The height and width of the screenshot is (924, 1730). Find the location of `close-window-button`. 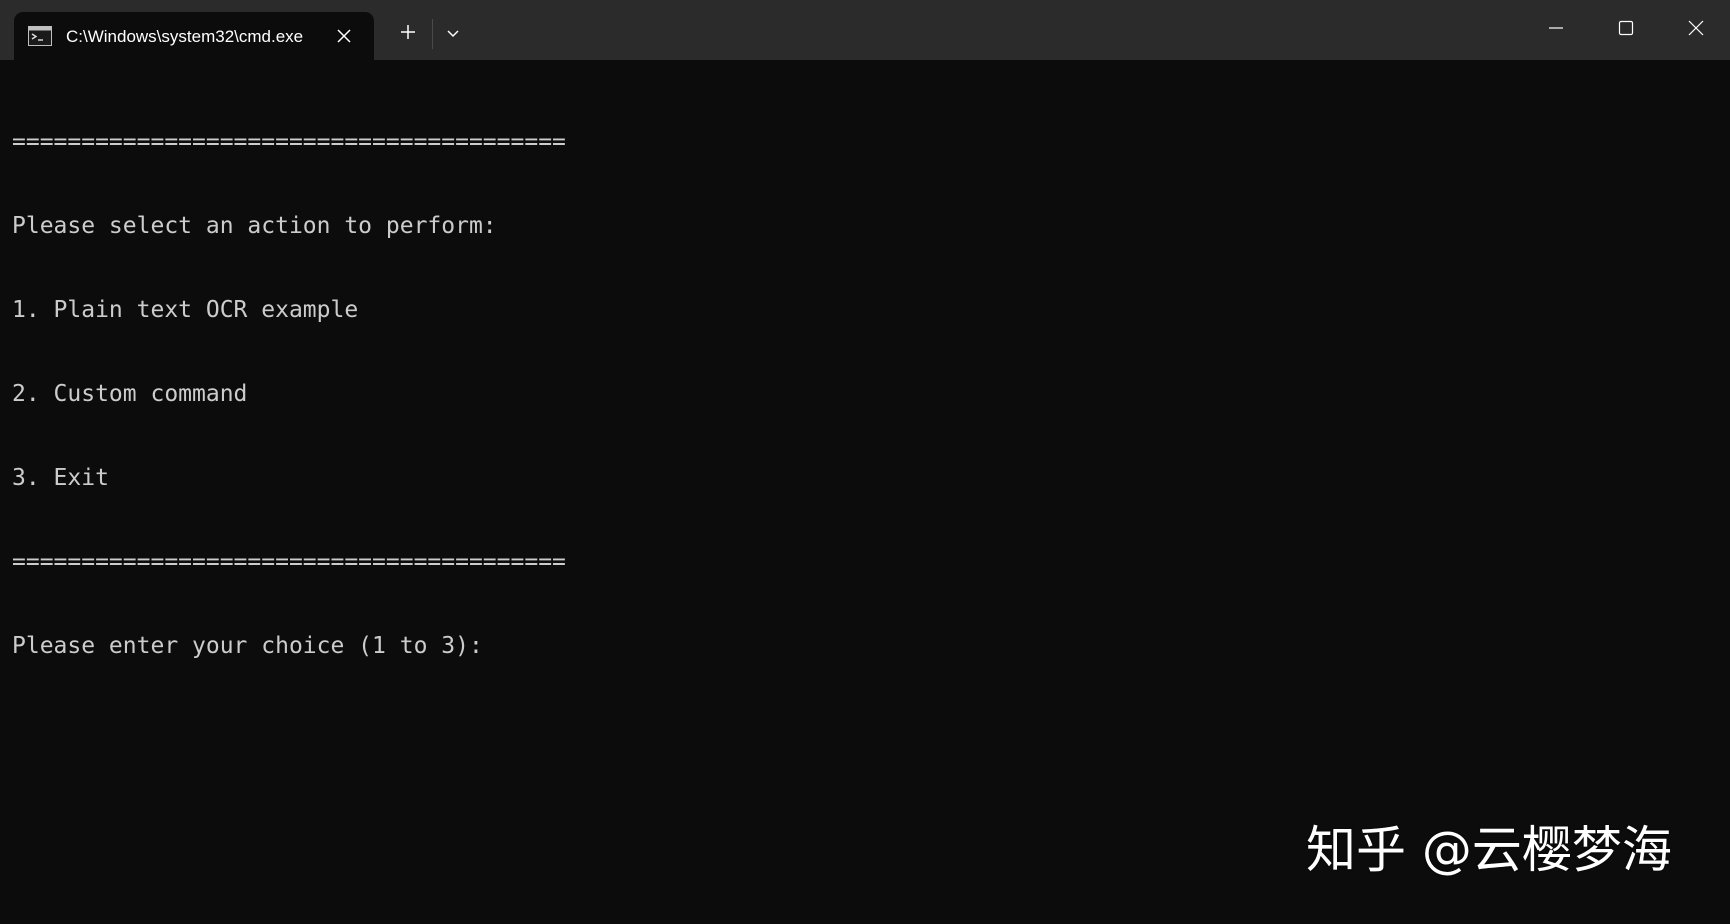

close-window-button is located at coordinates (1696, 30).